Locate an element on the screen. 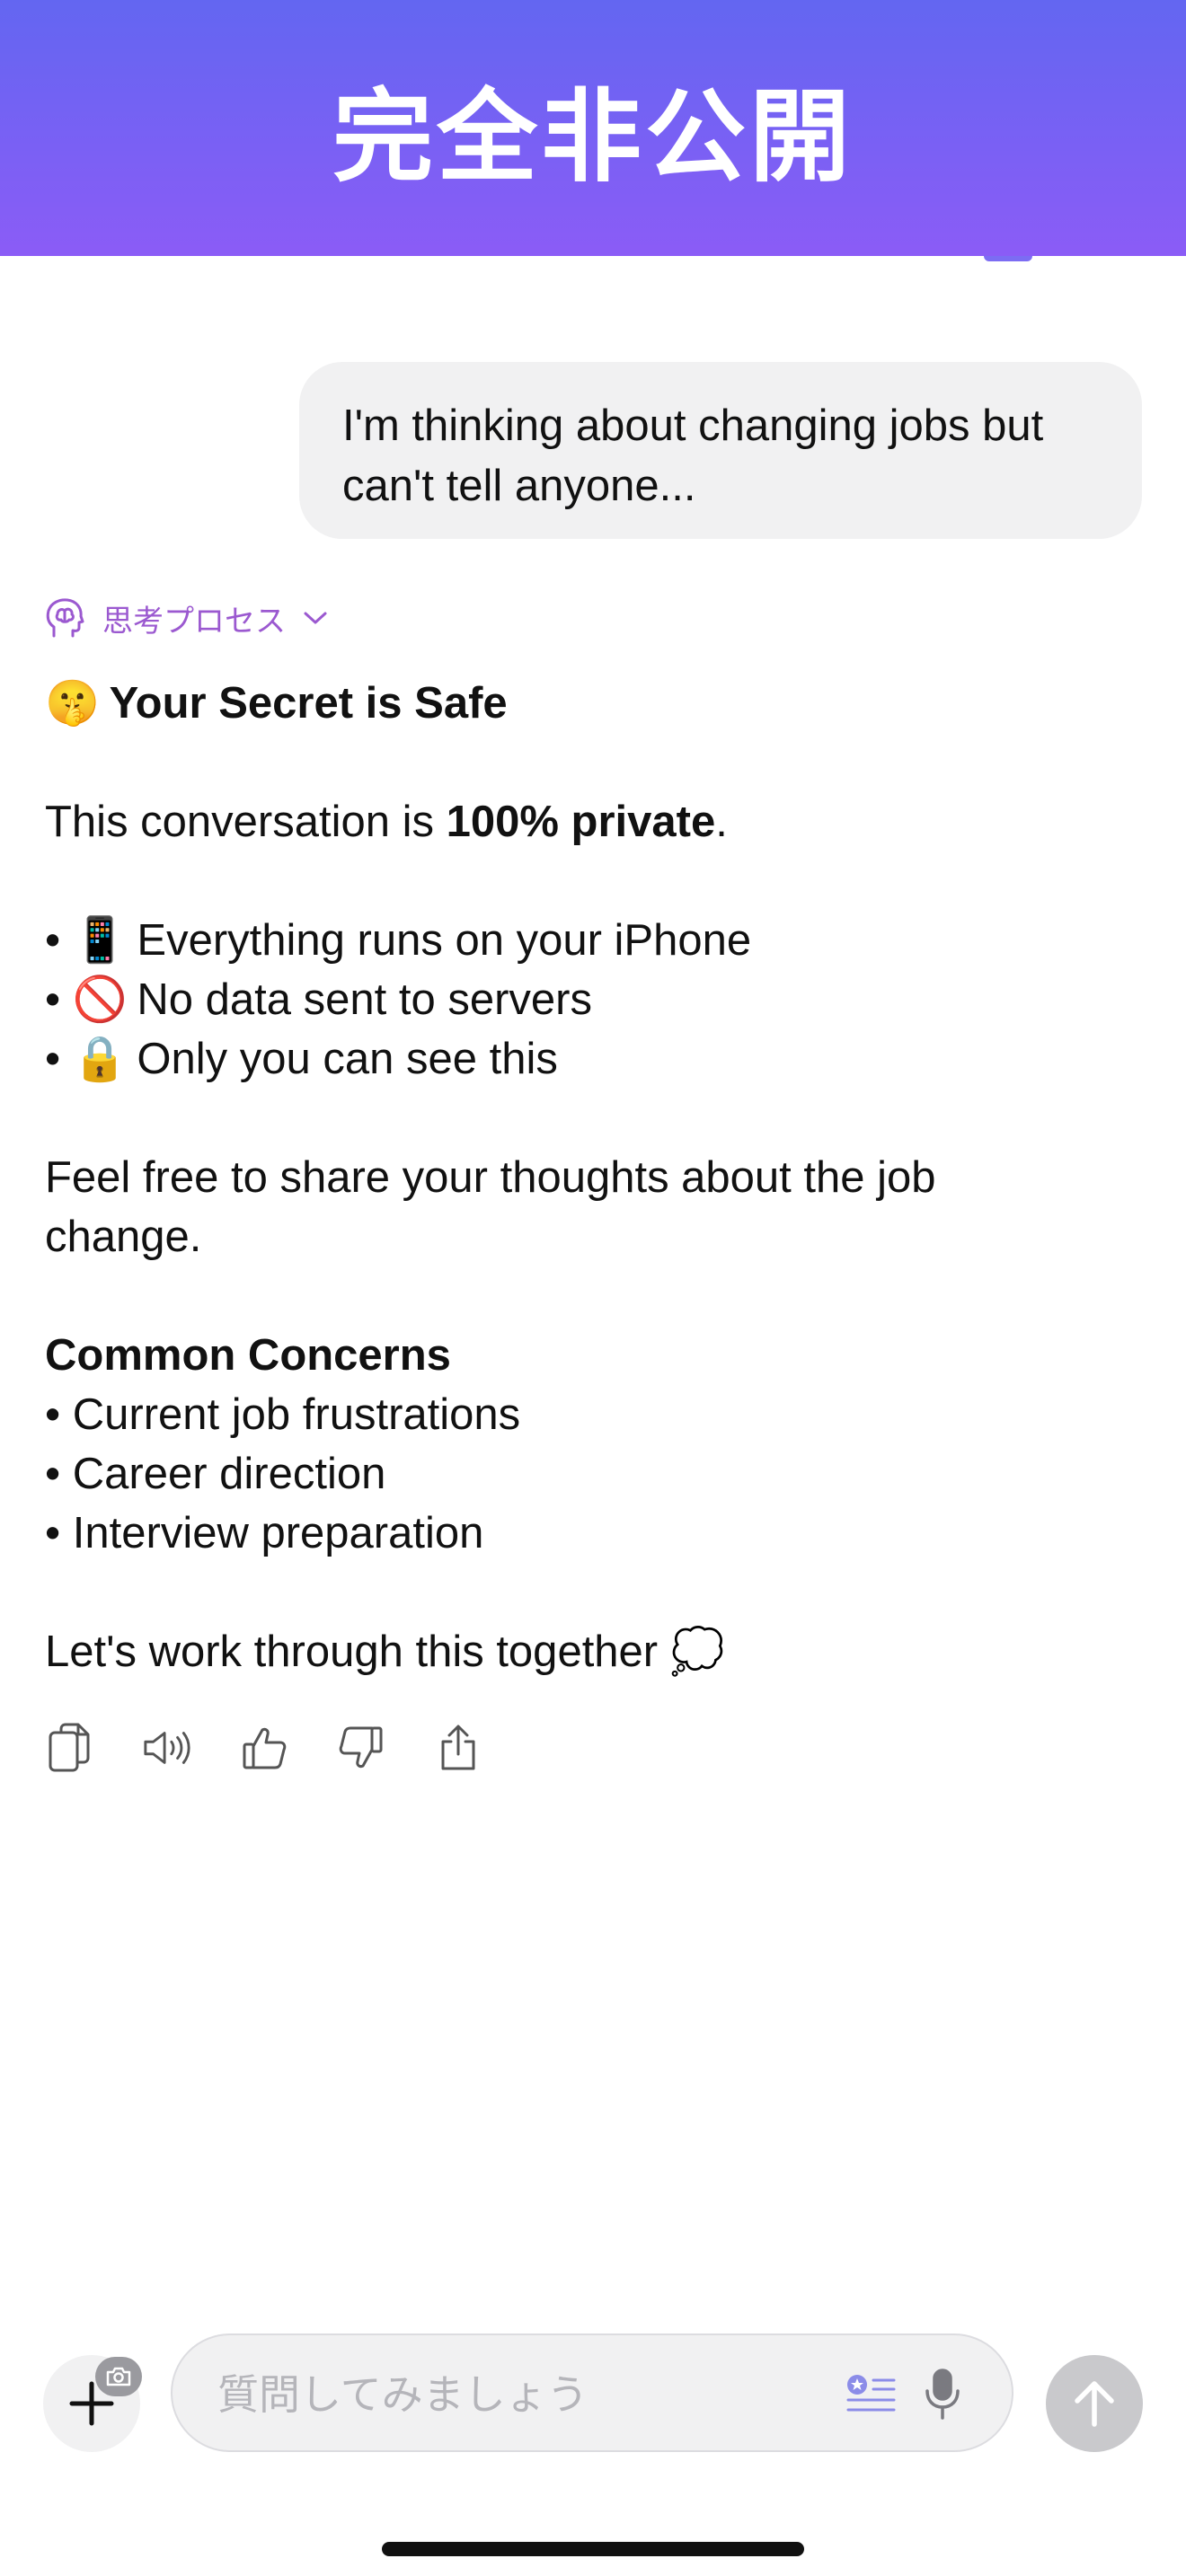  camera-badge is located at coordinates (118, 2376).